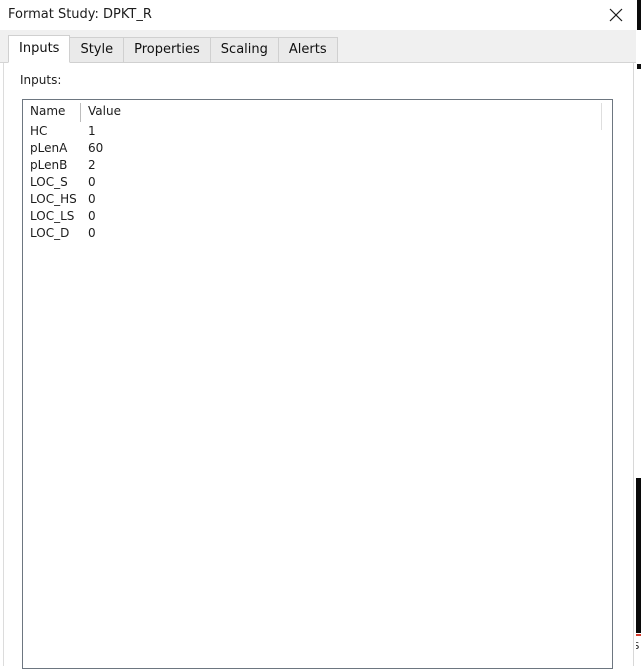 Image resolution: width=641 pixels, height=669 pixels. Describe the element at coordinates (166, 50) in the screenshot. I see `tab-properties: Properties` at that location.